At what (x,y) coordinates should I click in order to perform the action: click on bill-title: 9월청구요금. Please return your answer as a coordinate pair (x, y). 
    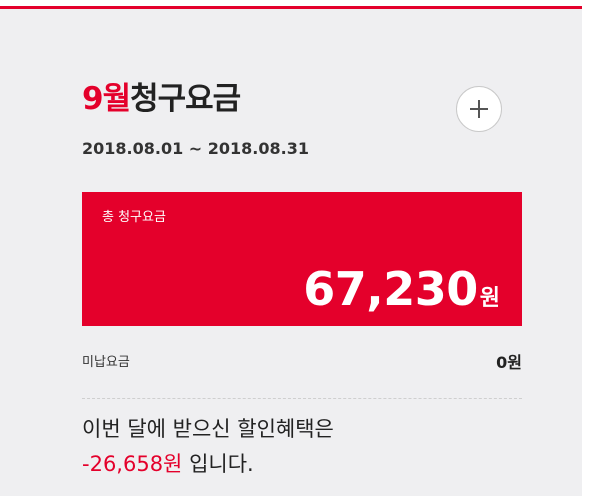
    Looking at the image, I should click on (161, 99).